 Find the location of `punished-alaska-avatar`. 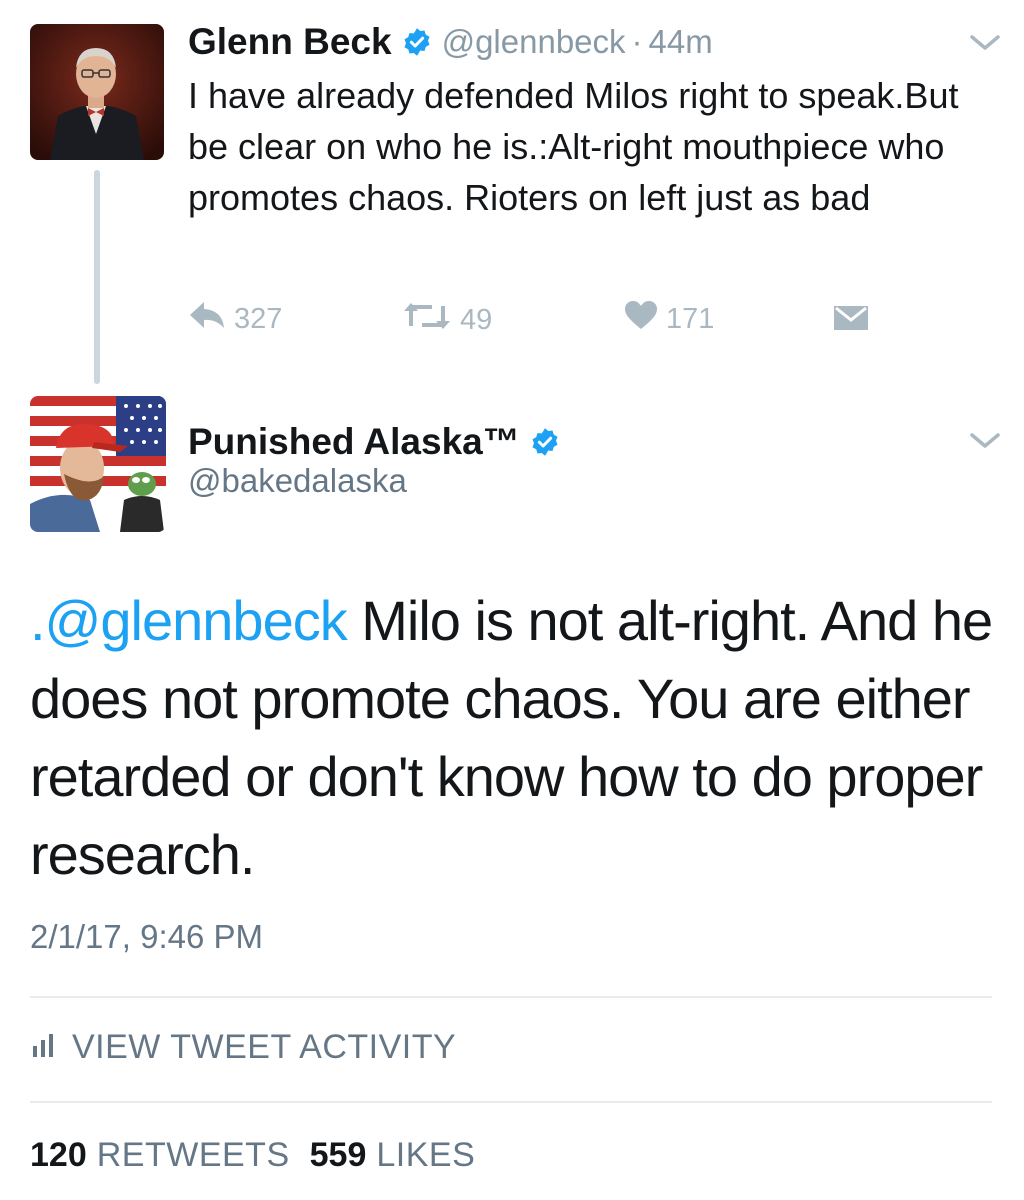

punished-alaska-avatar is located at coordinates (98, 464).